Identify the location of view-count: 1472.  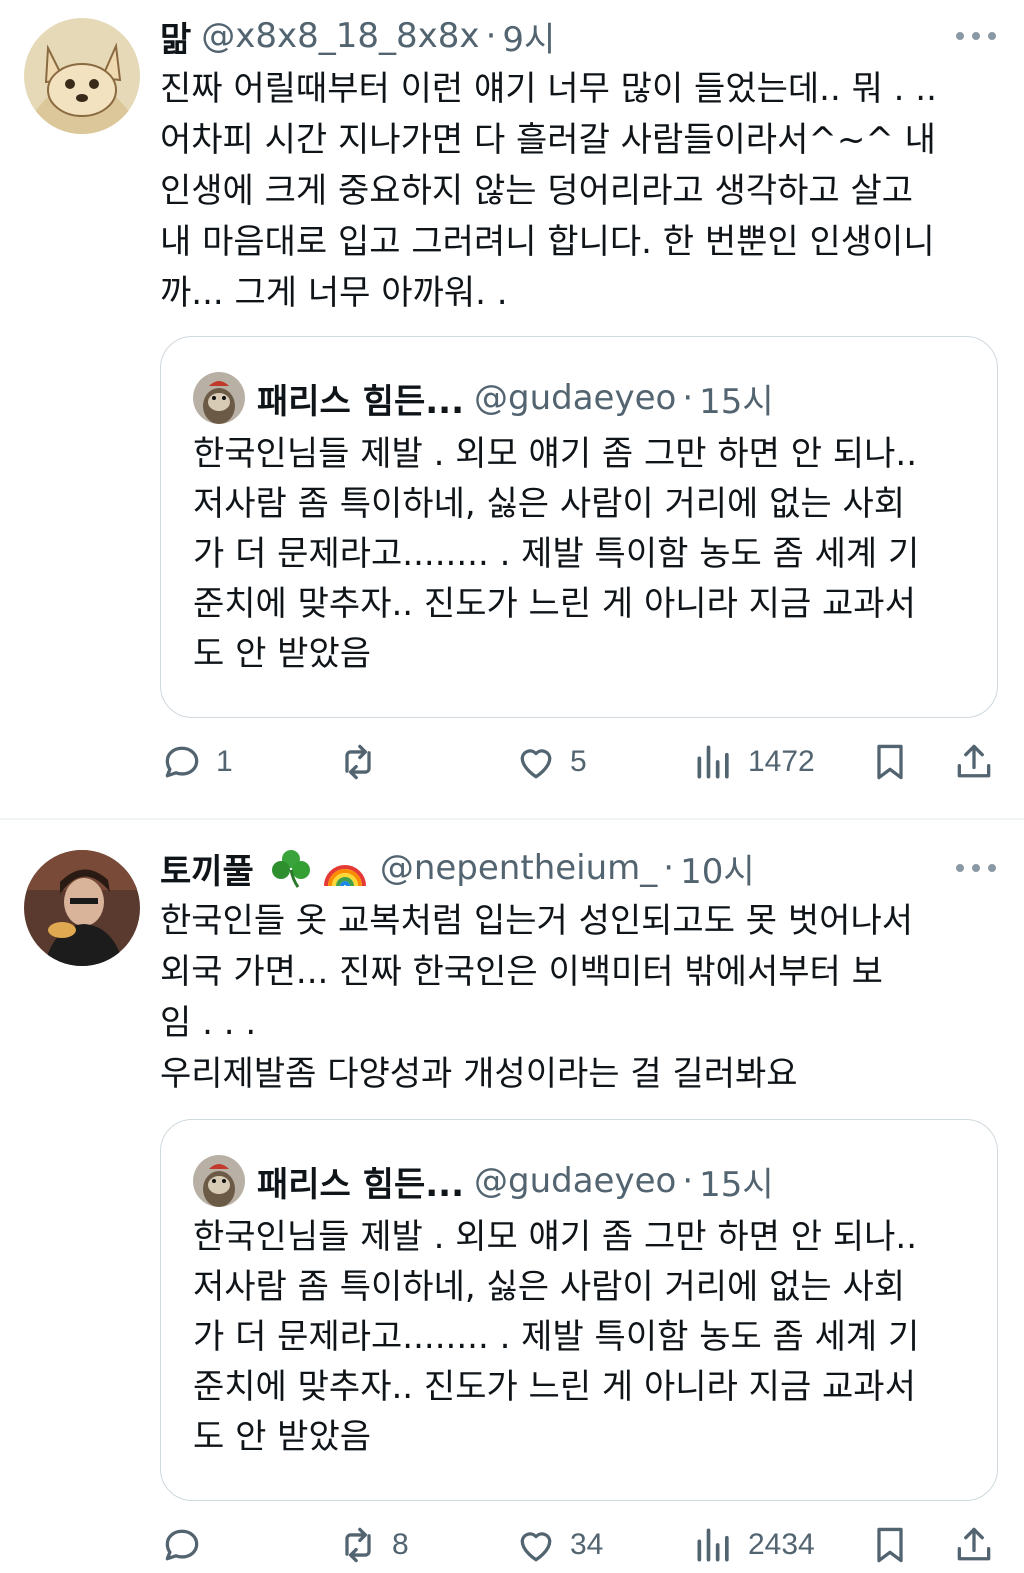
(781, 761).